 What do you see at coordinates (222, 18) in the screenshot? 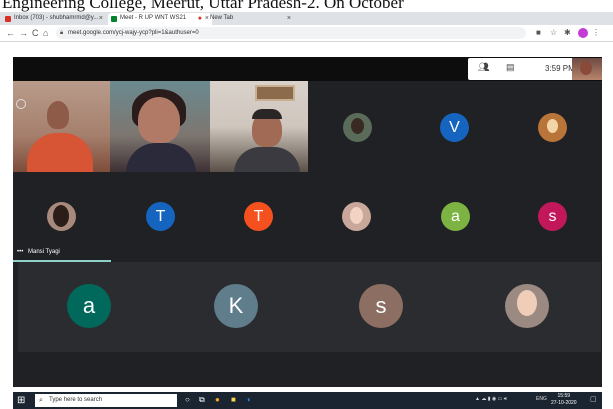
I see `tab-label: New Tab` at bounding box center [222, 18].